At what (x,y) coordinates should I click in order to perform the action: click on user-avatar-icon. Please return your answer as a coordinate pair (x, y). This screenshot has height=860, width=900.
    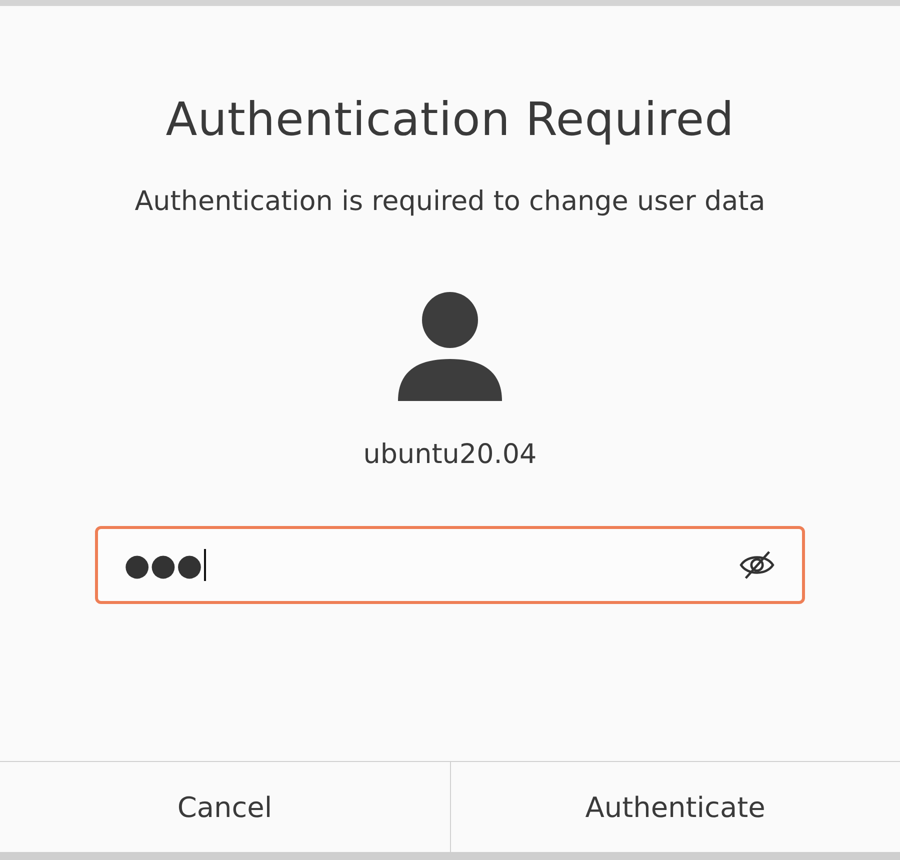
    Looking at the image, I should click on (450, 346).